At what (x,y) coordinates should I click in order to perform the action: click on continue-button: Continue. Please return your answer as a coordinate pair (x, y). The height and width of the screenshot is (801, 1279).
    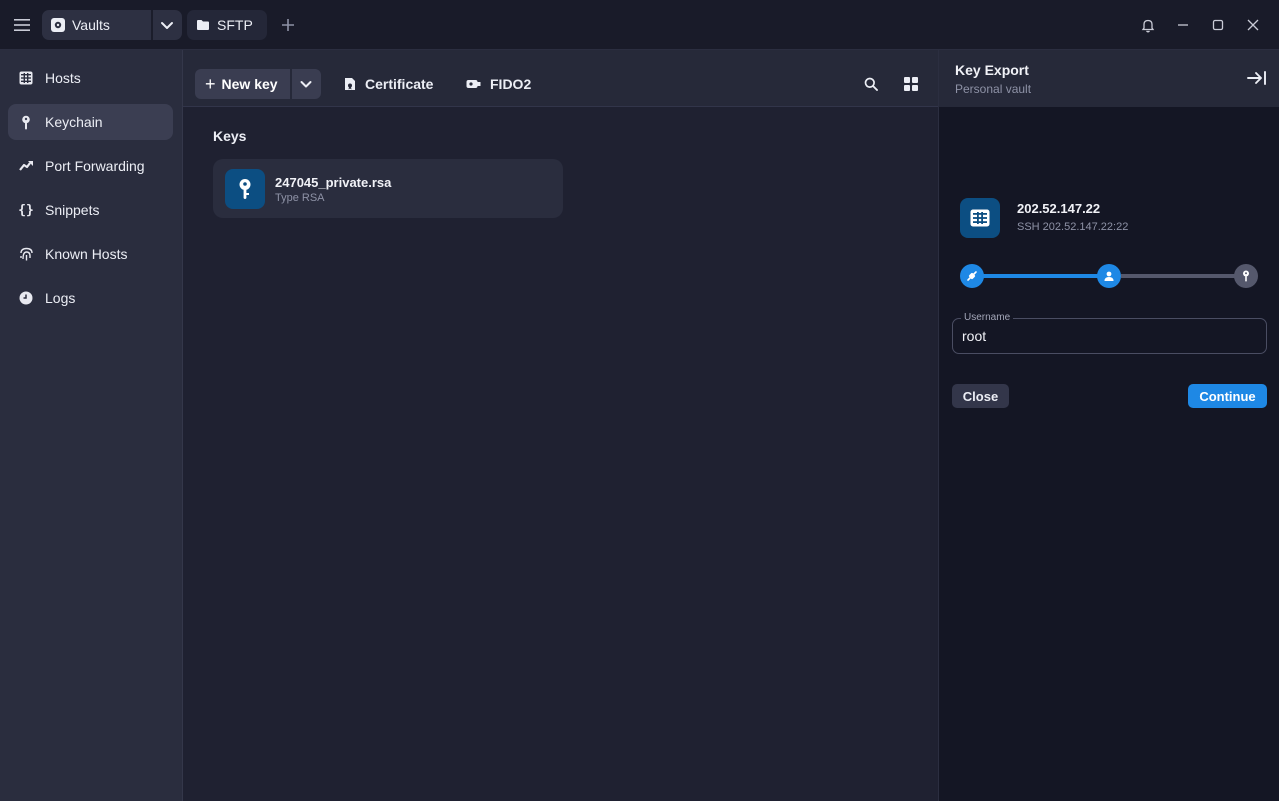
    Looking at the image, I should click on (1227, 396).